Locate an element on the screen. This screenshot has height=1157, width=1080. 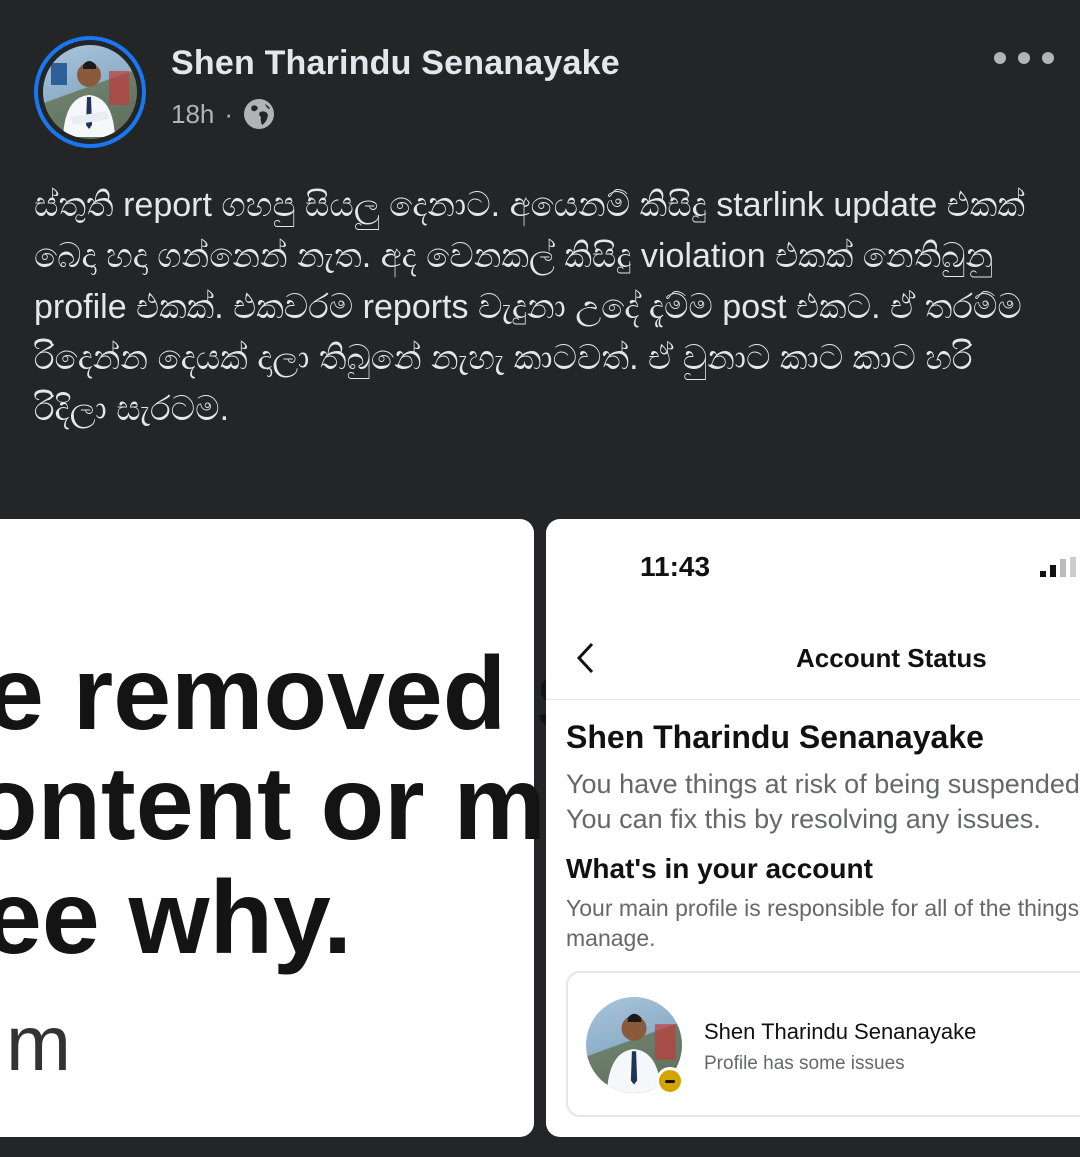
signal-icon is located at coordinates (1058, 567).